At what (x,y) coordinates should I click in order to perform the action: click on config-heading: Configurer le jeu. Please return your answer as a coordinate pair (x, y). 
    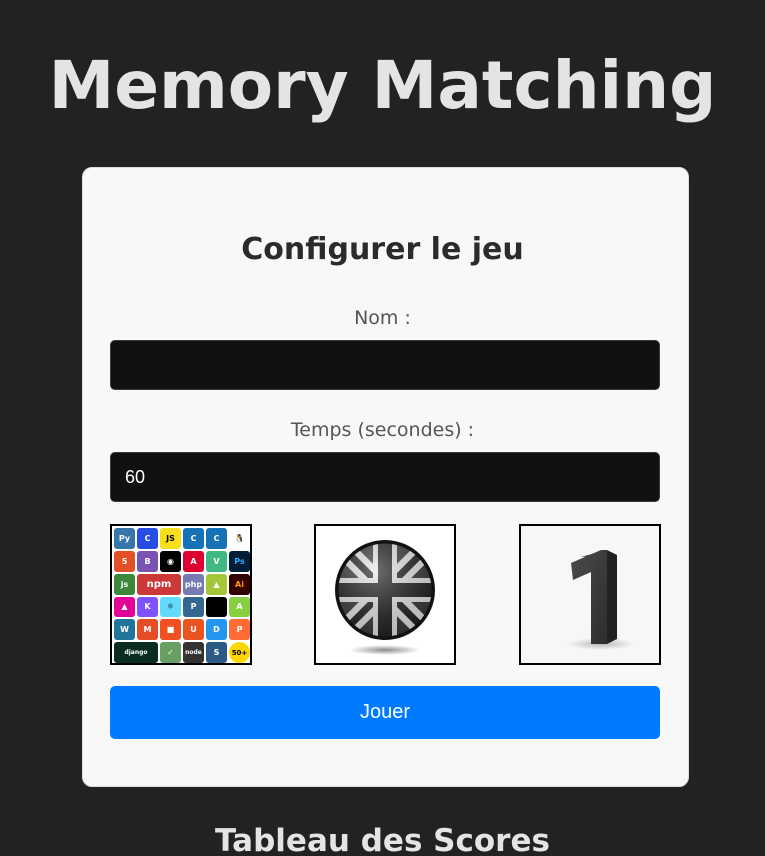
    Looking at the image, I should click on (382, 249).